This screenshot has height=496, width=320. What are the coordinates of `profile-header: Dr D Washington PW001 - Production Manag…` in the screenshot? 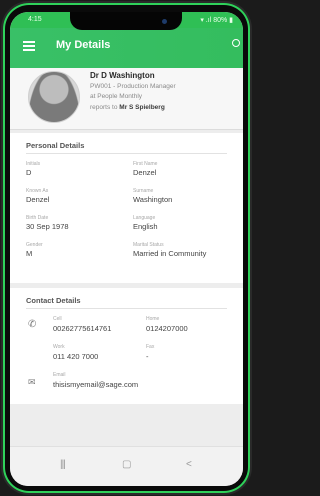 It's located at (126, 99).